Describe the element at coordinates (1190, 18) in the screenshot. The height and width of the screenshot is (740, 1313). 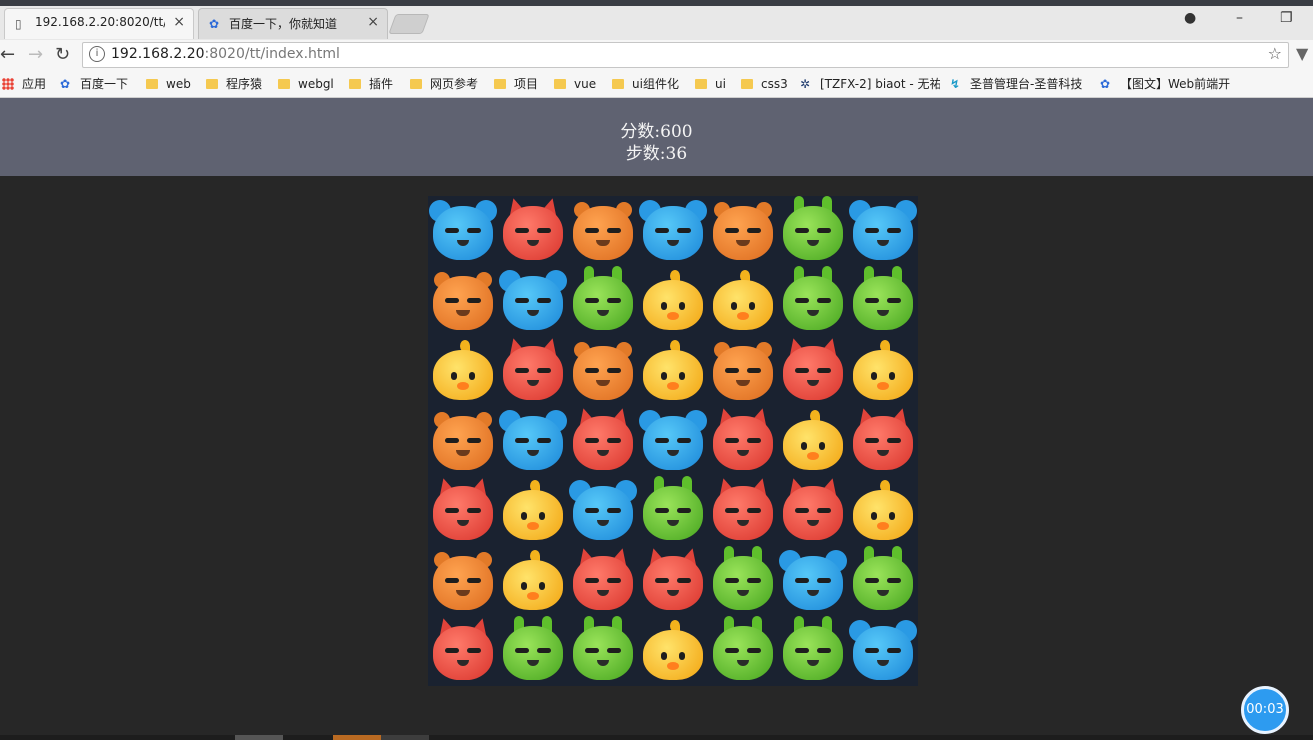
I see `profile-icon: ●` at that location.